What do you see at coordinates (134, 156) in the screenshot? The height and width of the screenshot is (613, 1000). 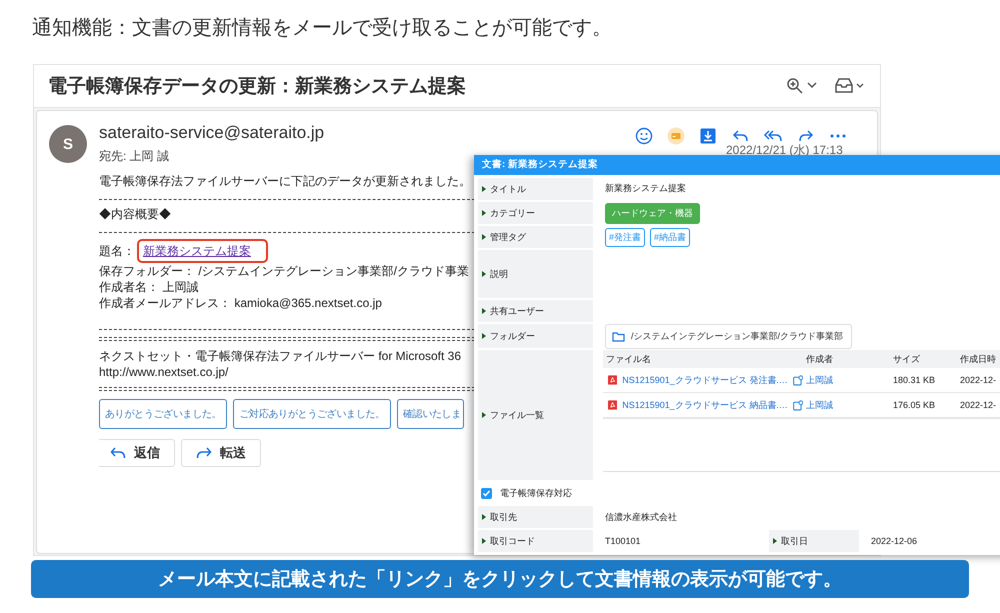 I see `recipient-text: 宛先: 上岡 誠` at bounding box center [134, 156].